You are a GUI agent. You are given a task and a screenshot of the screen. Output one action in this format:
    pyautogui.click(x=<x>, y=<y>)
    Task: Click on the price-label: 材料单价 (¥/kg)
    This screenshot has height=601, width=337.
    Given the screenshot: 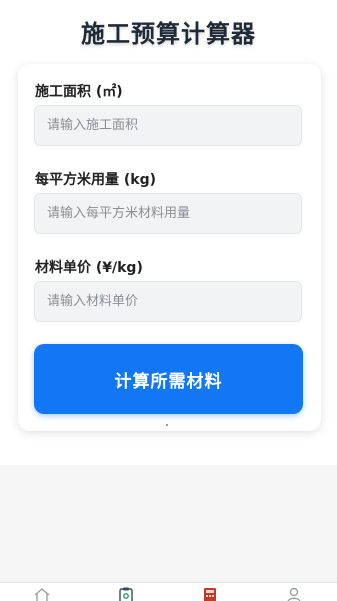 What is the action you would take?
    pyautogui.click(x=89, y=268)
    